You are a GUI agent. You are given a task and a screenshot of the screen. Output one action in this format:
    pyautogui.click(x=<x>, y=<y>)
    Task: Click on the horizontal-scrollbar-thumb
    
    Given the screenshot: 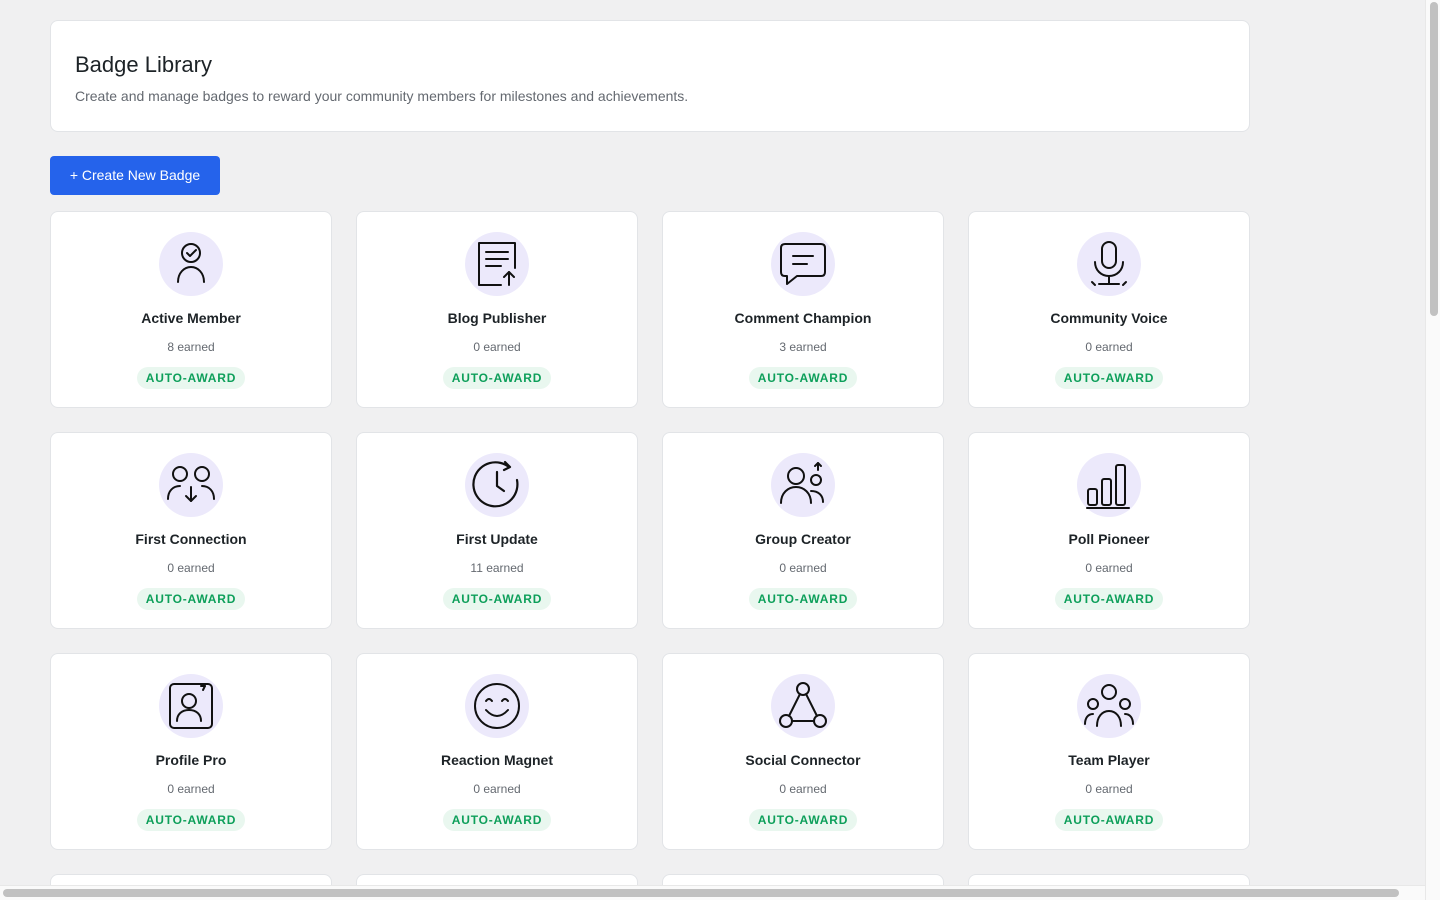 What is the action you would take?
    pyautogui.click(x=701, y=893)
    